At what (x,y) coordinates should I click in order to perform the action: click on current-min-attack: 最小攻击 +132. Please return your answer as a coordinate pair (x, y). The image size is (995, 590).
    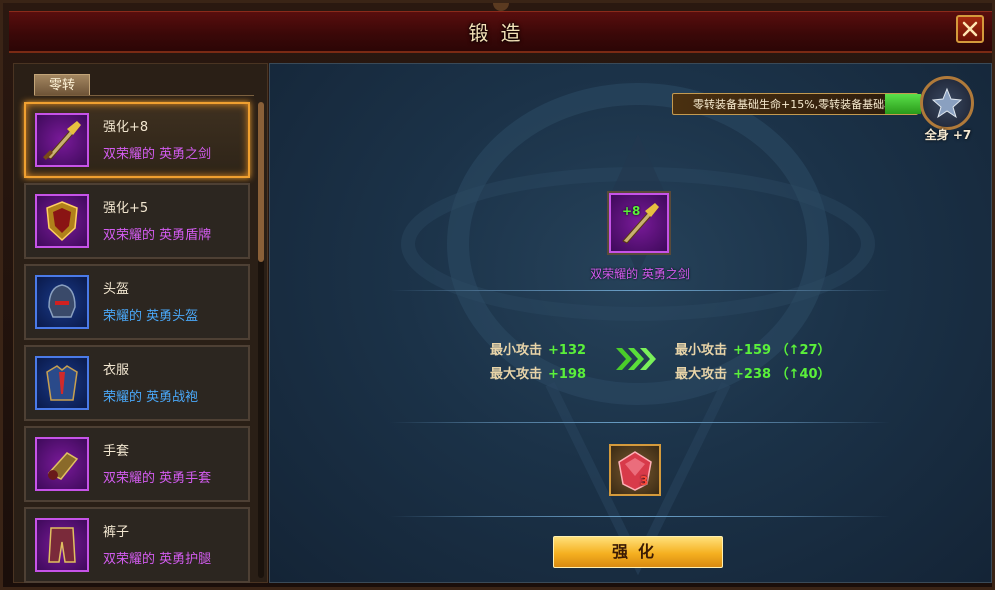
    Looking at the image, I should click on (538, 348).